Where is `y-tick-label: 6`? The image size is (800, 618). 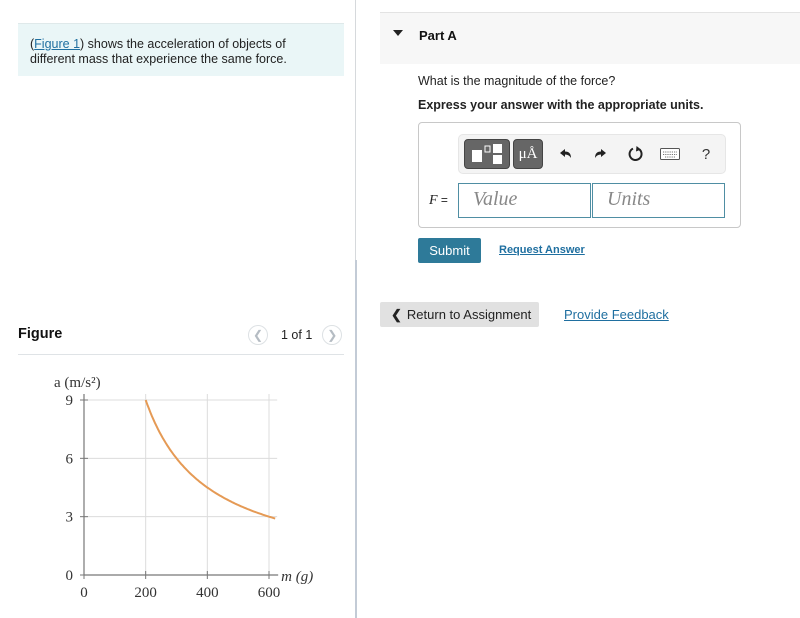
y-tick-label: 6 is located at coordinates (70, 459).